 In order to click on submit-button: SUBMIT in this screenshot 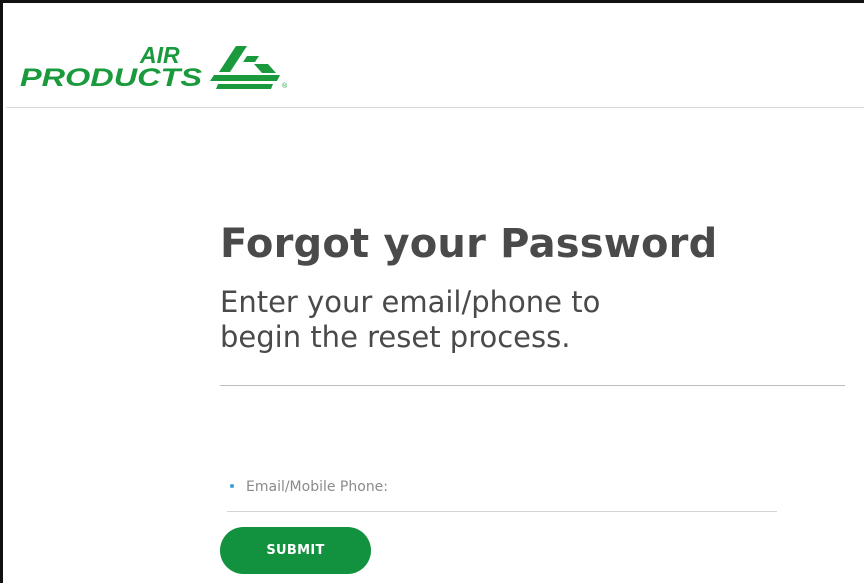, I will do `click(295, 550)`.